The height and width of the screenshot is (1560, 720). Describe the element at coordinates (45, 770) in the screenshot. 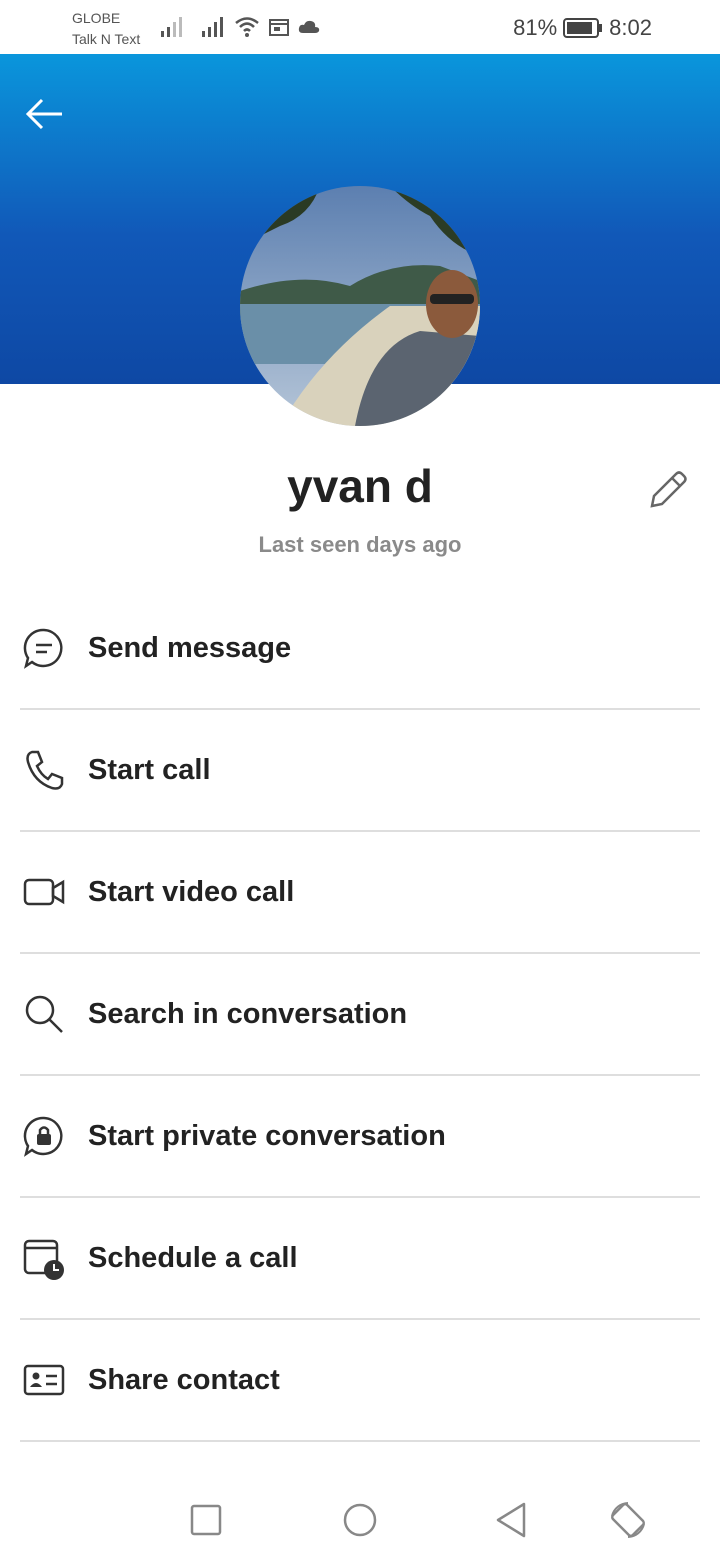

I see `phone-icon` at that location.